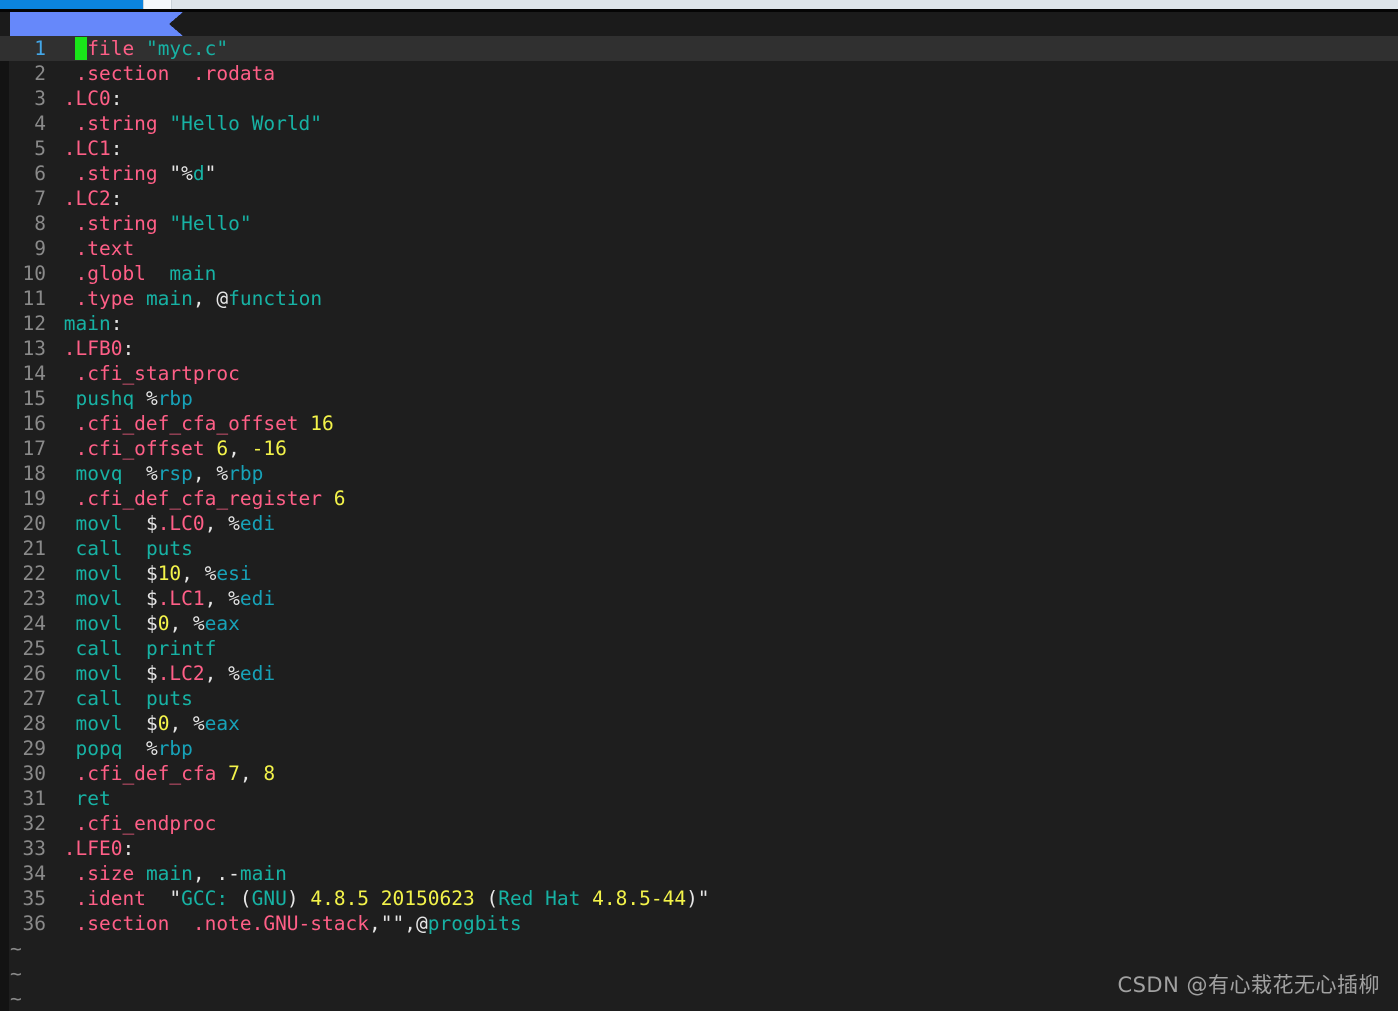  Describe the element at coordinates (140, 48) in the screenshot. I see `code-line-text: .file "myc.c"` at that location.